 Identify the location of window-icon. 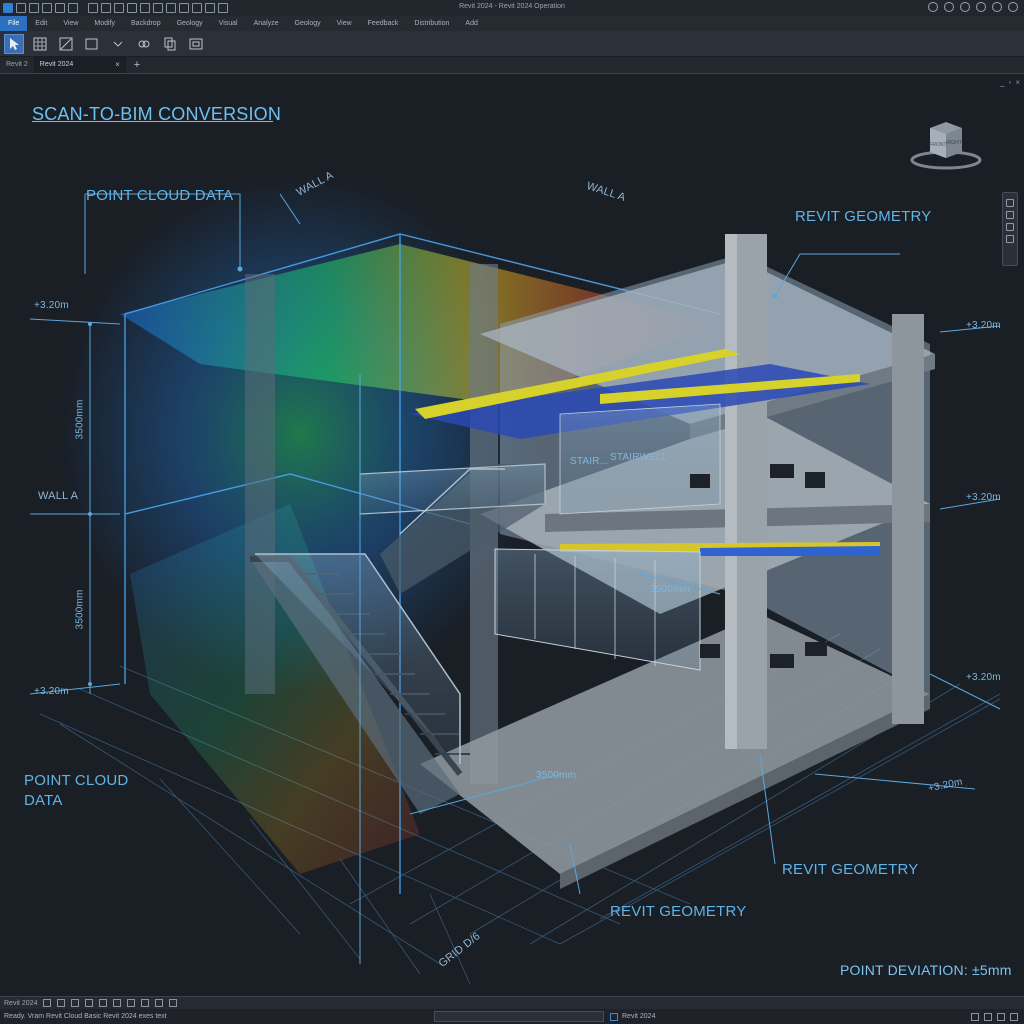
(196, 43).